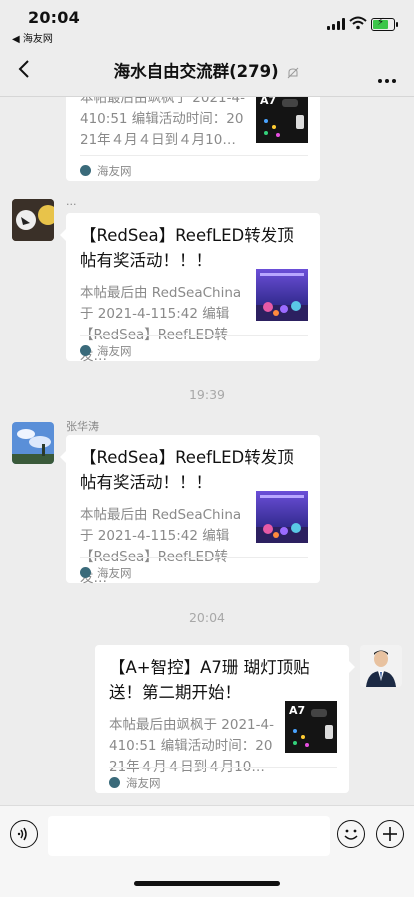 The height and width of the screenshot is (897, 414). I want to click on chat-title: 海水自由交流群(279), so click(196, 71).